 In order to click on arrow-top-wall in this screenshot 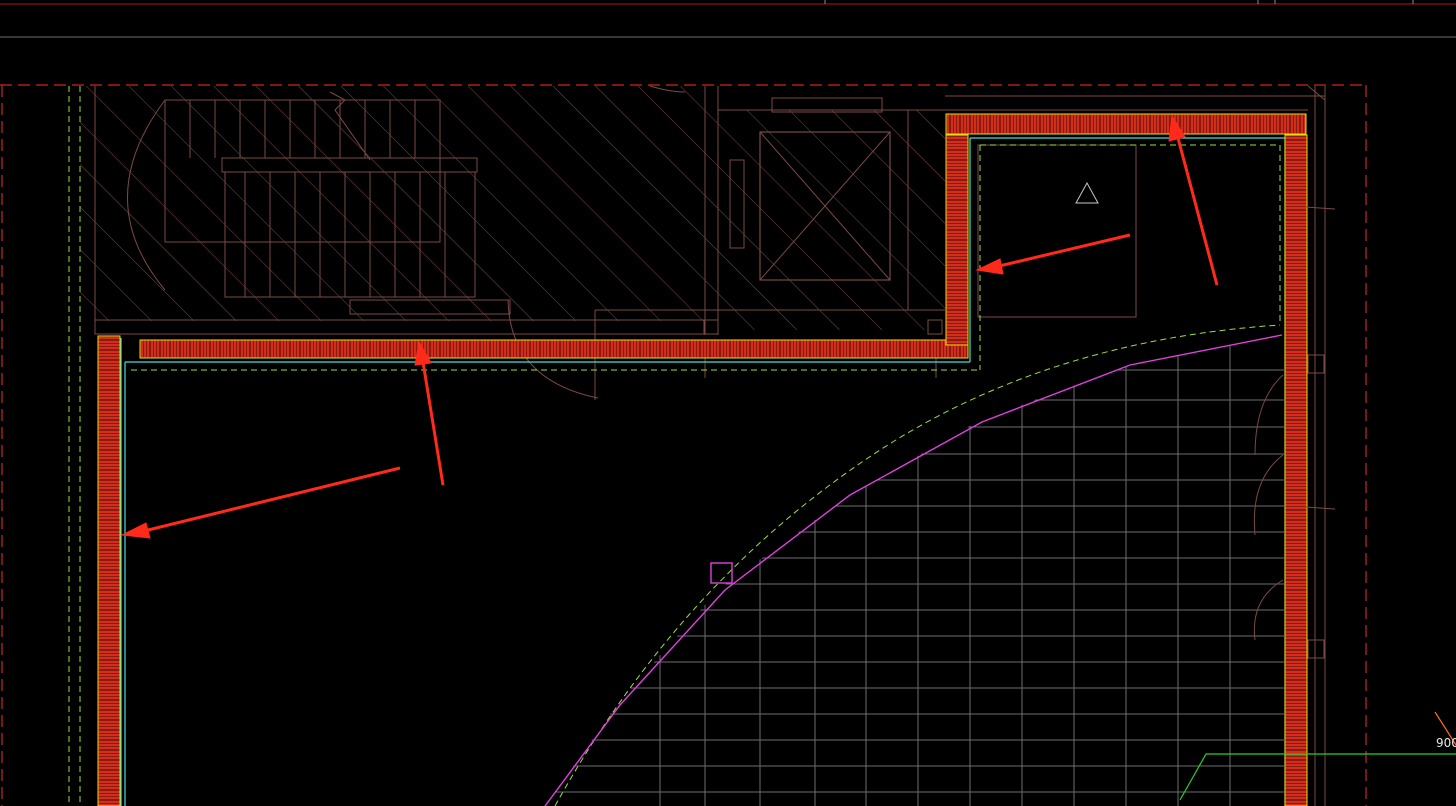, I will do `click(1193, 200)`.